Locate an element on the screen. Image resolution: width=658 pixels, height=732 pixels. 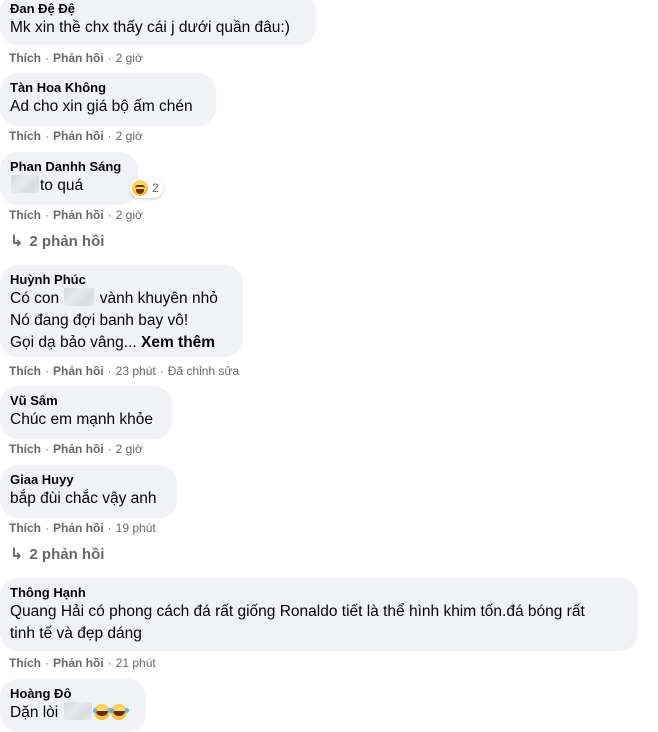
comment-text: Dặn lòi is located at coordinates (72, 713).